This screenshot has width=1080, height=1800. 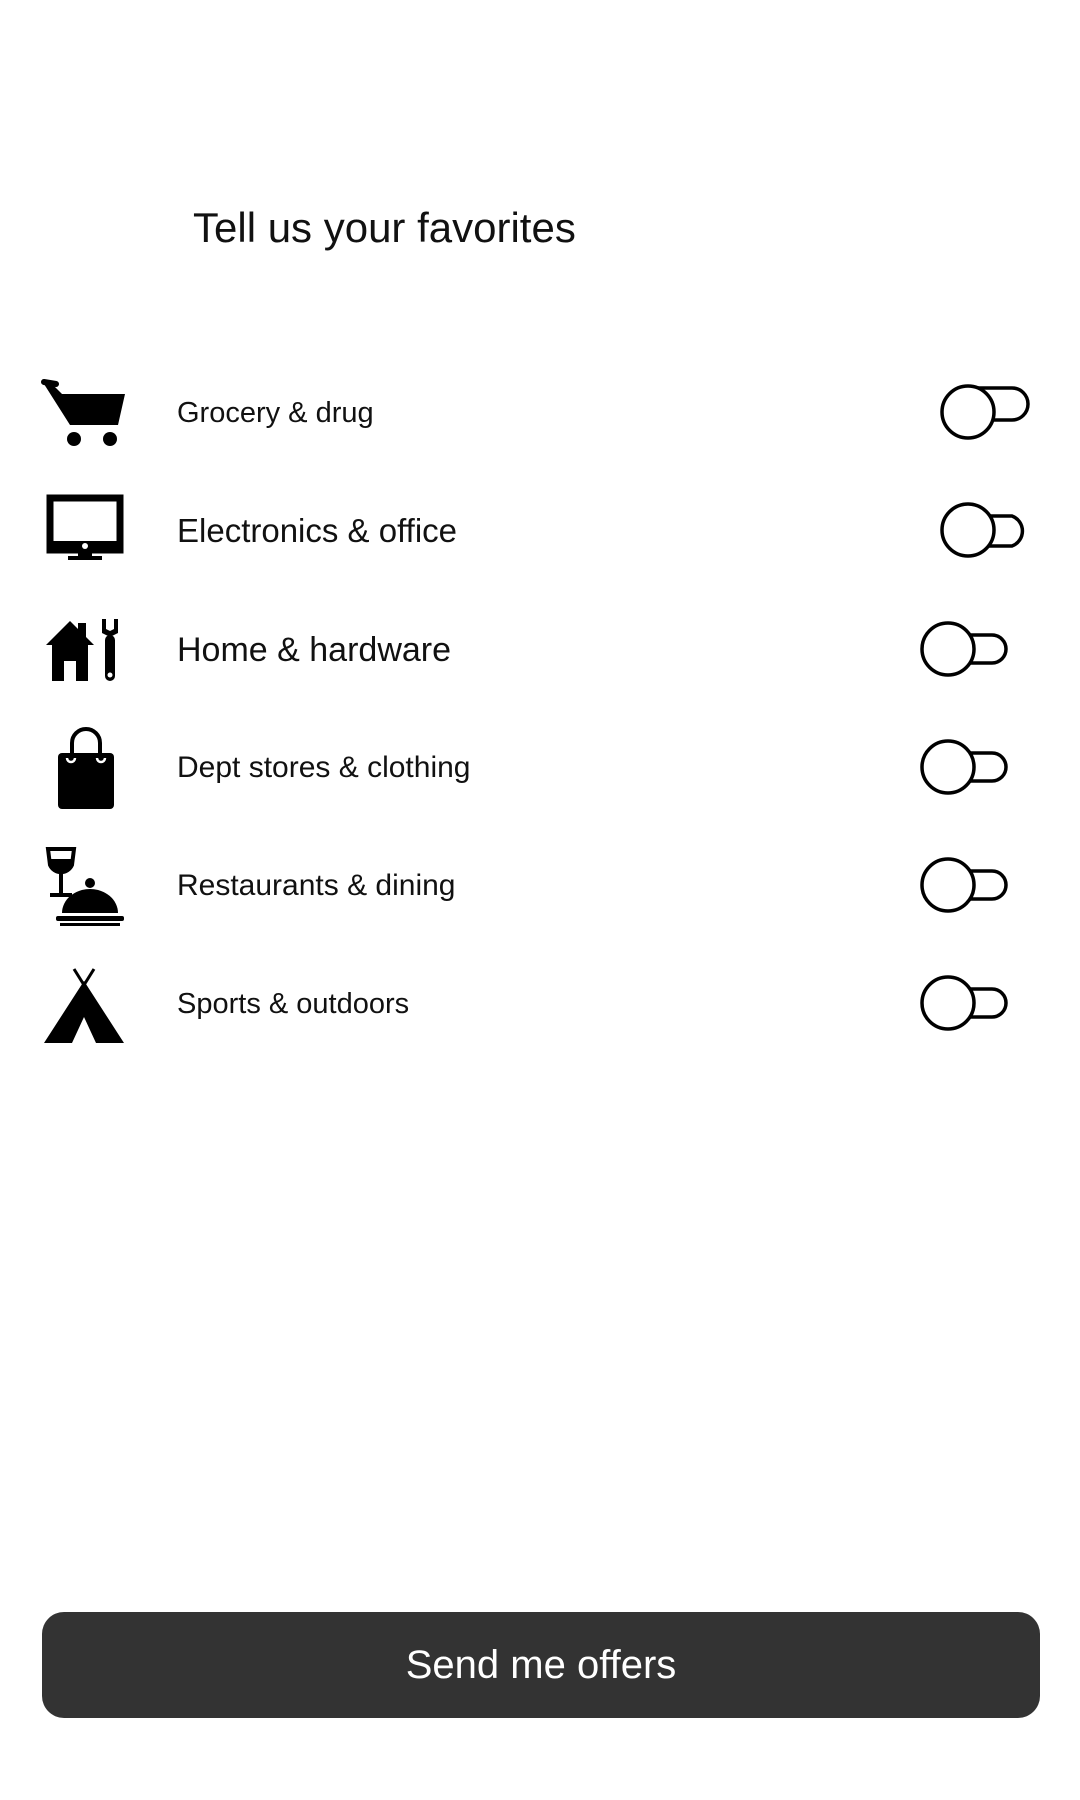 I want to click on electronics-toggle, so click(x=984, y=530).